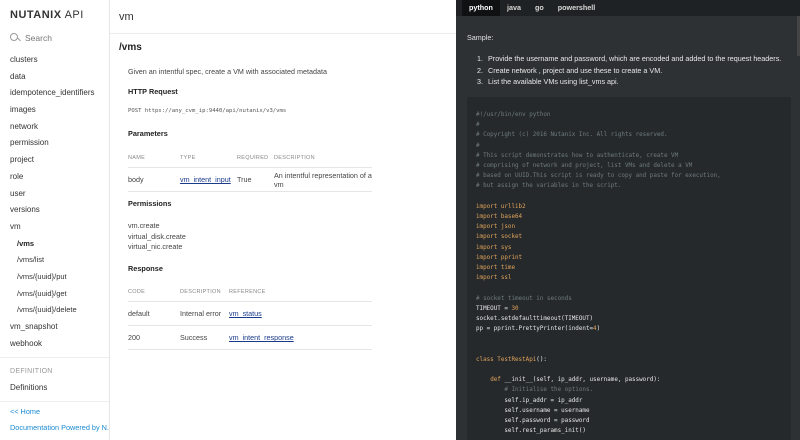 This screenshot has width=800, height=440. Describe the element at coordinates (136, 179) in the screenshot. I see `table-cell: body` at that location.